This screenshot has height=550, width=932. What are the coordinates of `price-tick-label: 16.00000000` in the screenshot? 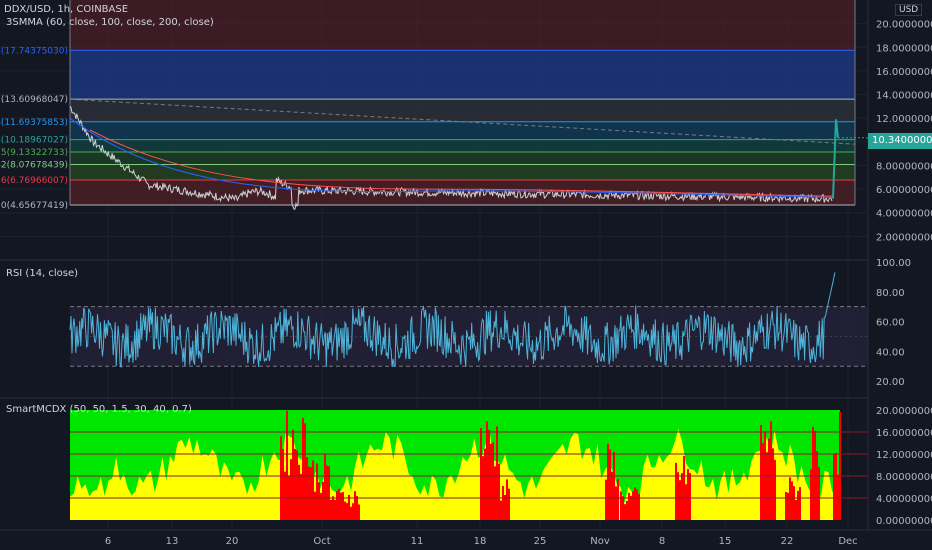 It's located at (904, 72).